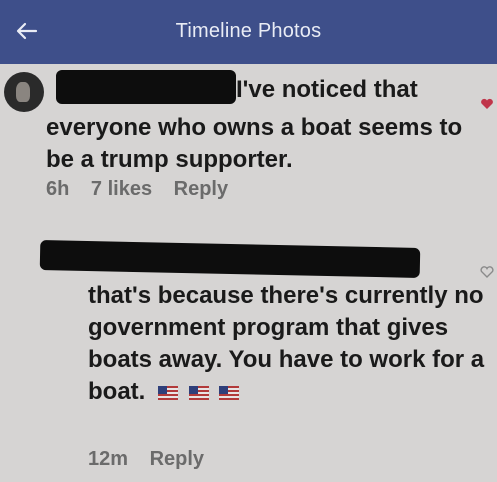 Image resolution: width=497 pixels, height=482 pixels. Describe the element at coordinates (58, 189) in the screenshot. I see `comment-time: 6h` at that location.